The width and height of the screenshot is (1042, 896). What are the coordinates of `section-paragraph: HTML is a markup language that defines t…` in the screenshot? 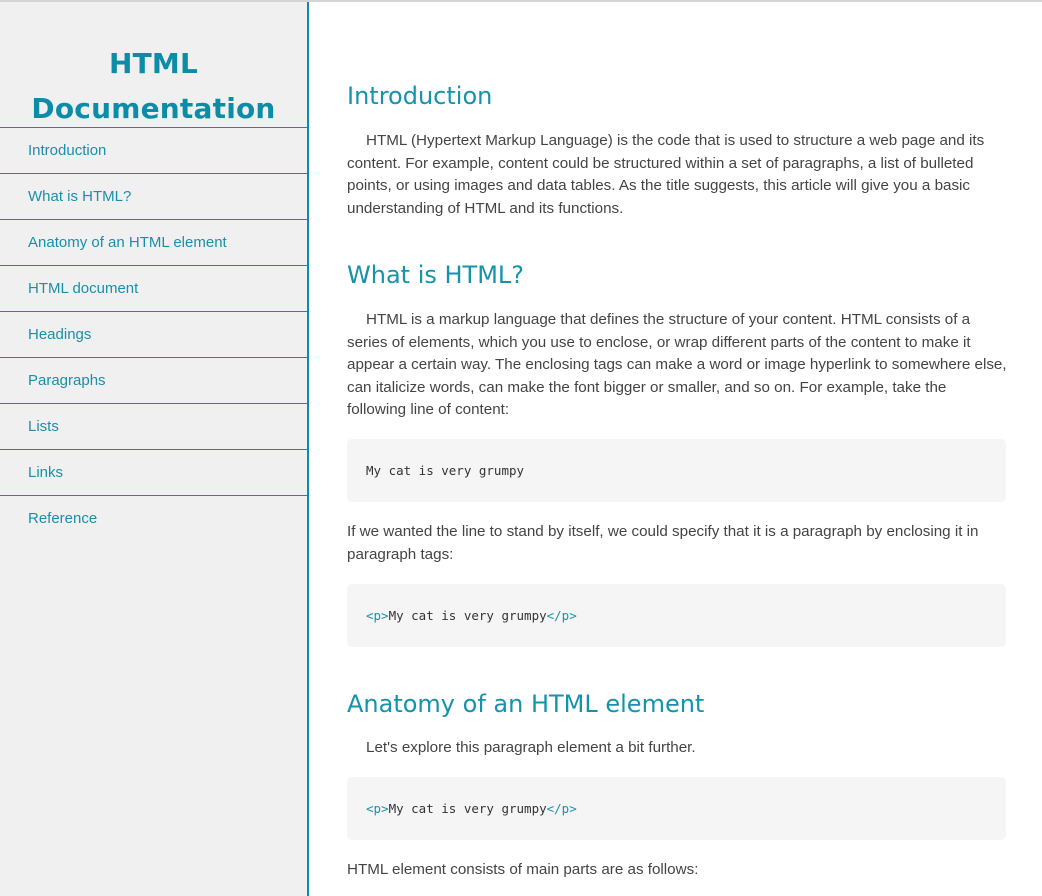 It's located at (677, 364).